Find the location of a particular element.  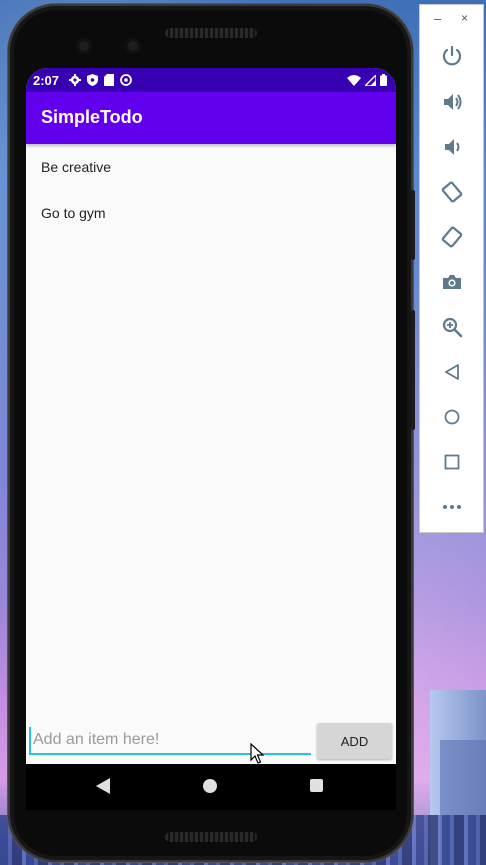

battery-icon is located at coordinates (383, 80).